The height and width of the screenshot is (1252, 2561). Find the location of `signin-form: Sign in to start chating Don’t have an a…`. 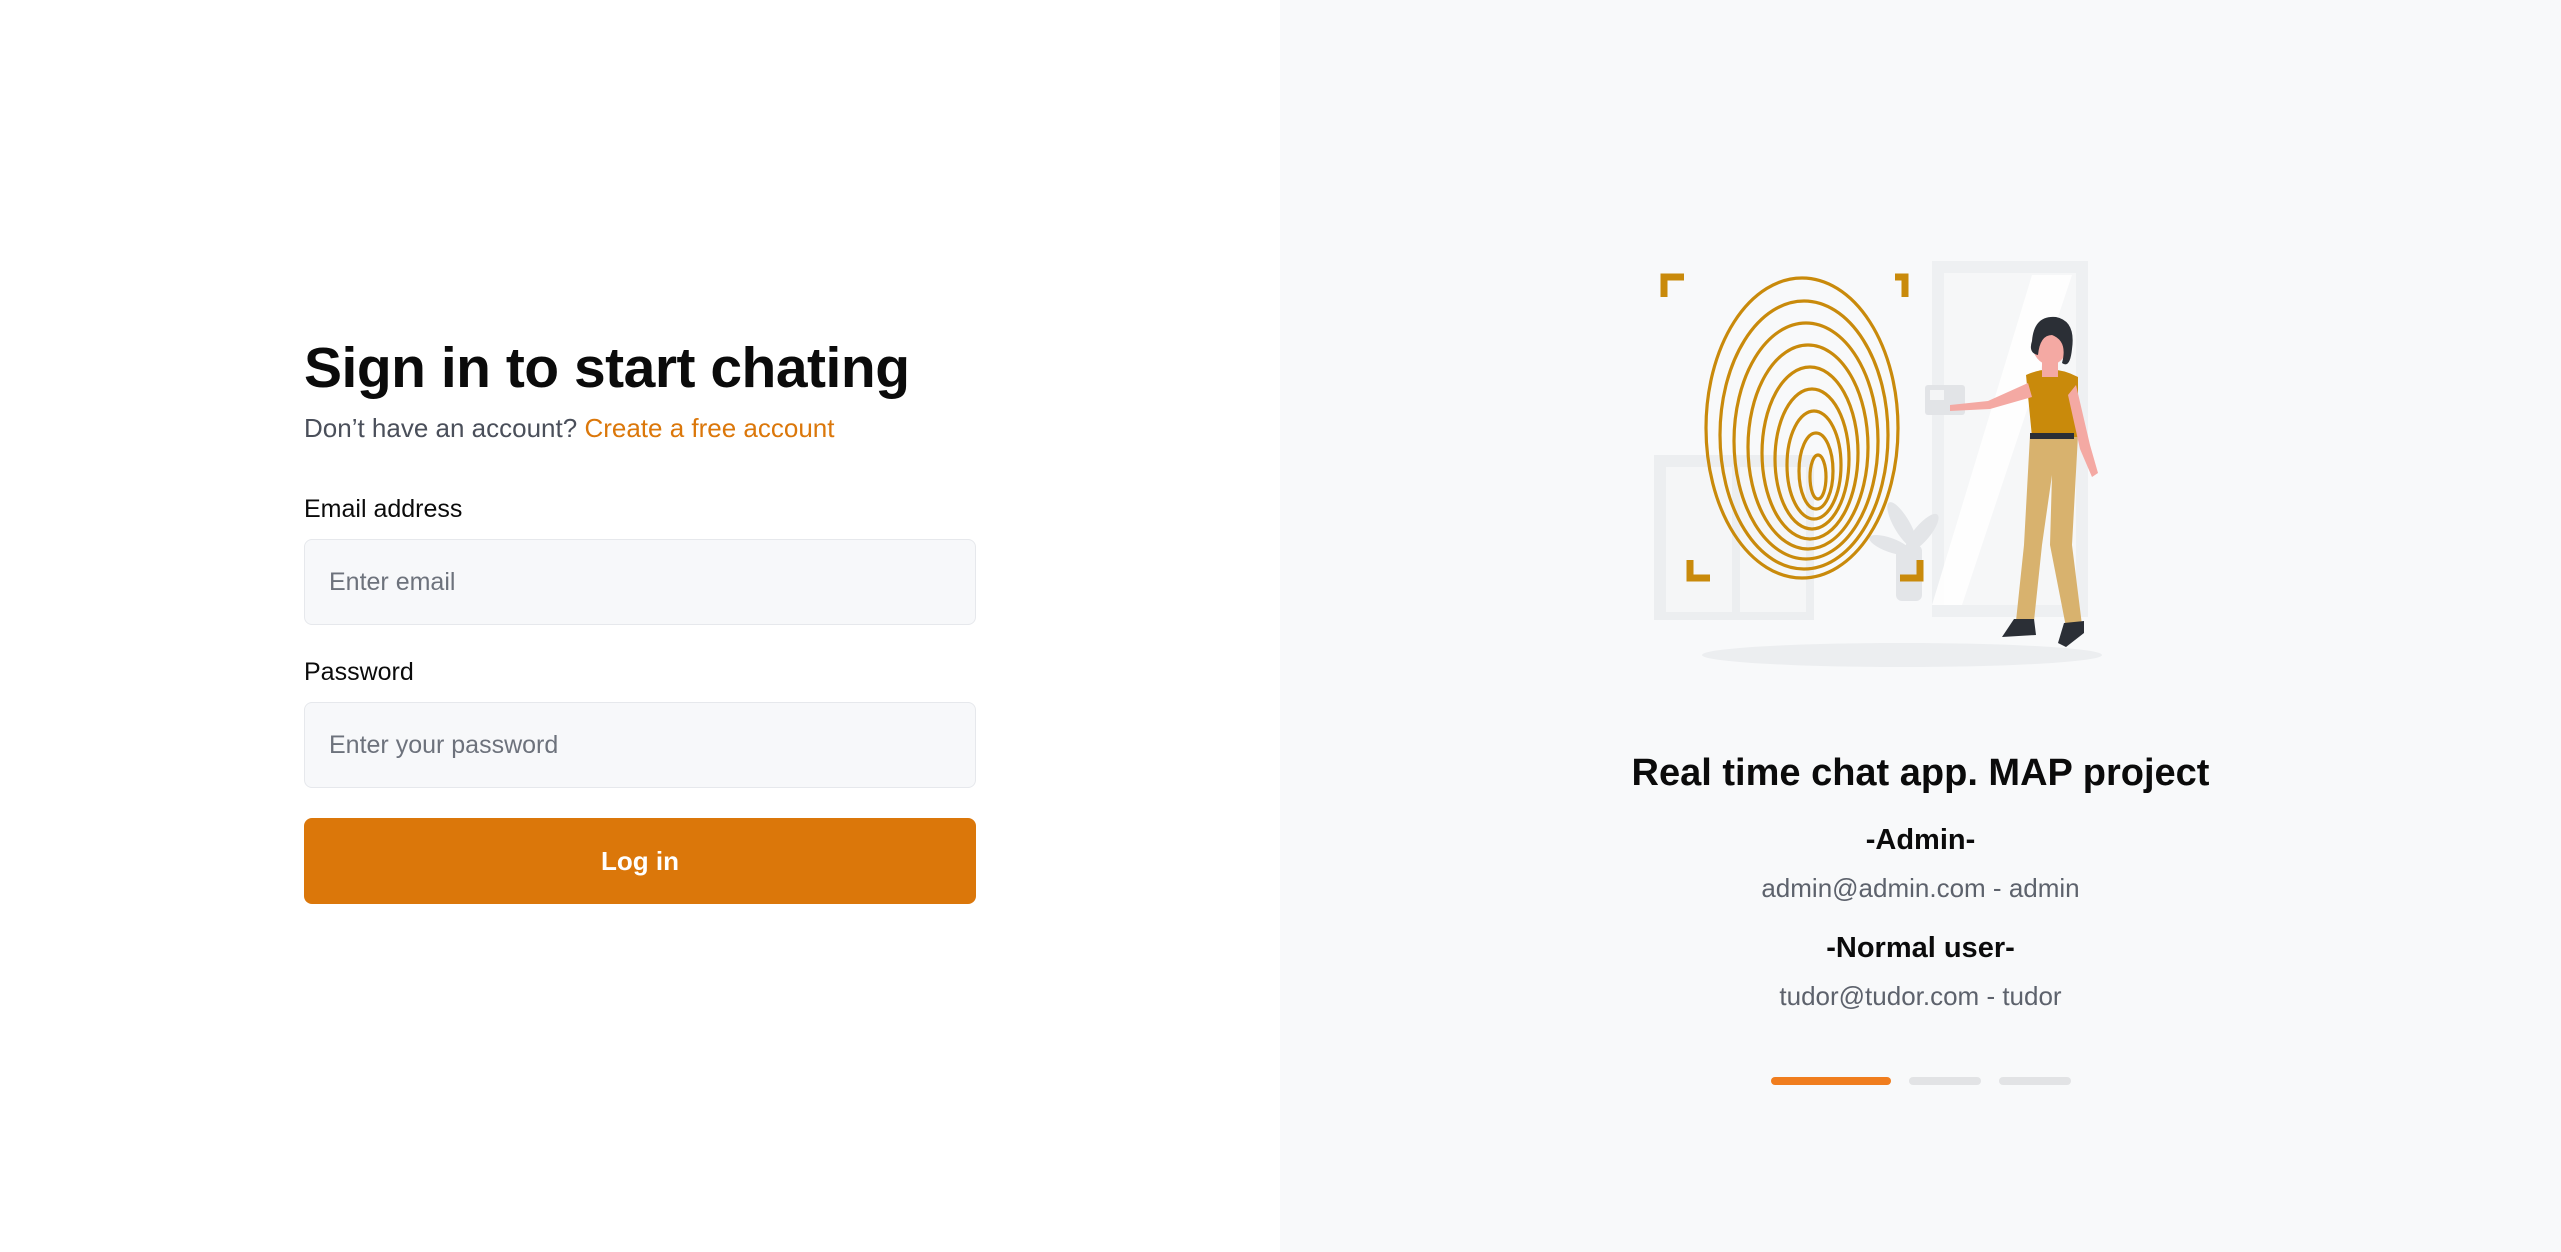

signin-form: Sign in to start chating Don’t have an a… is located at coordinates (640, 617).